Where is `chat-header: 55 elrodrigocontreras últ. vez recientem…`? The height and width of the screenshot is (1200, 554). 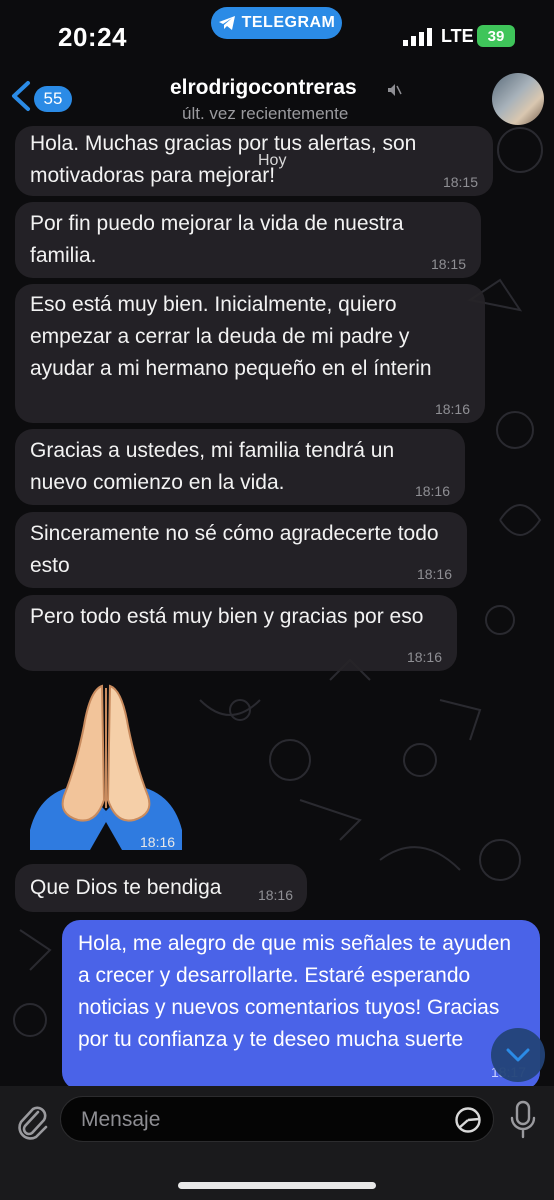 chat-header: 55 elrodrigocontreras últ. vez recientem… is located at coordinates (277, 97).